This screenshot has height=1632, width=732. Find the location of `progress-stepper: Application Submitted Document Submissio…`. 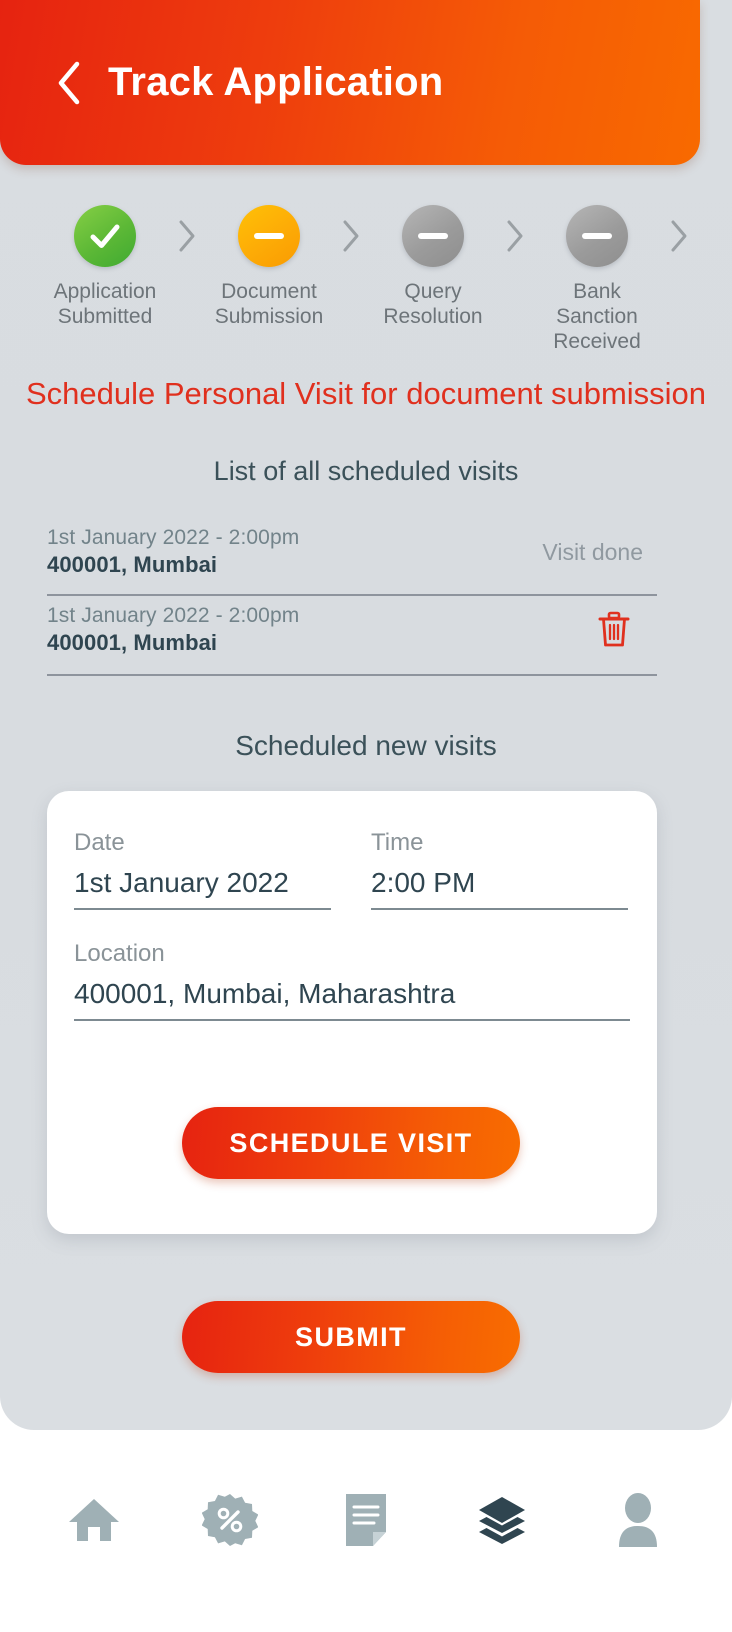

progress-stepper: Application Submitted Document Submissio… is located at coordinates (366, 279).